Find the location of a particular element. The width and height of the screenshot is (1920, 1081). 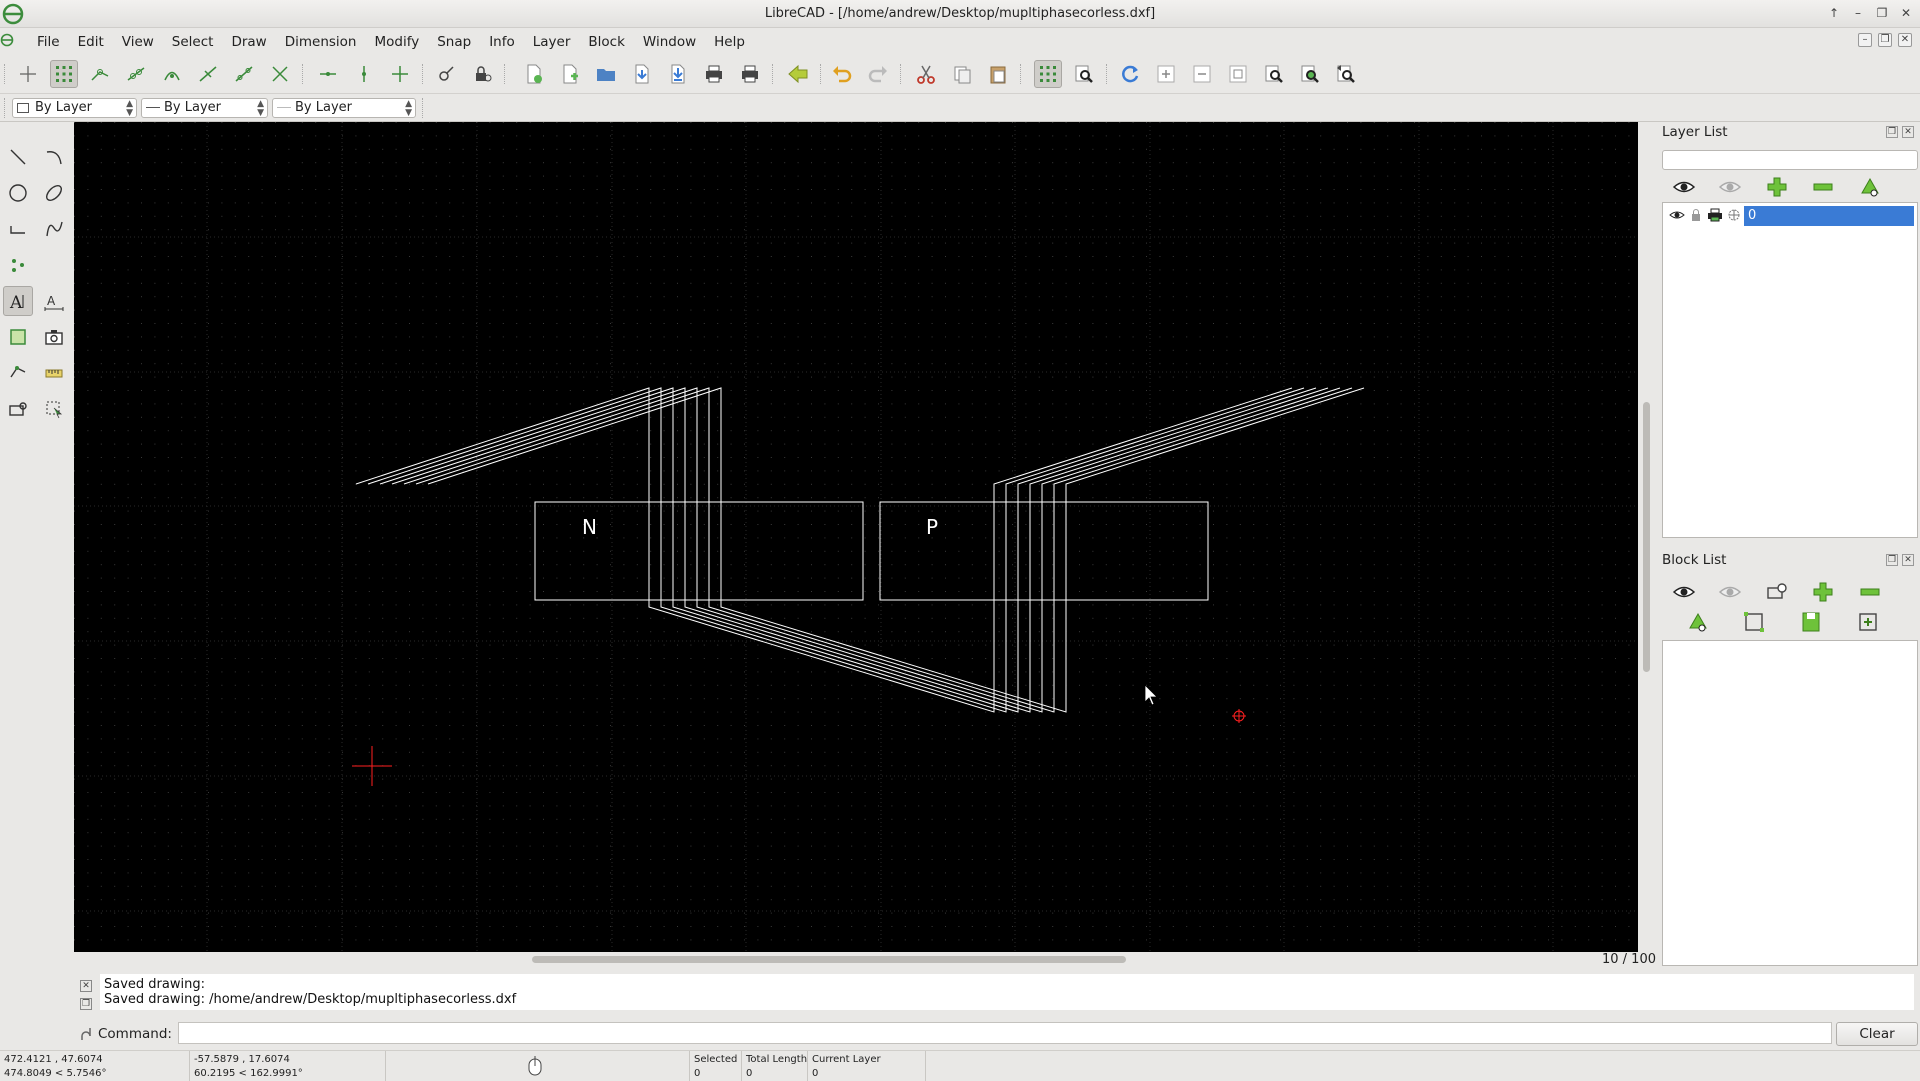

vertical-scrollbar is located at coordinates (1646, 537).